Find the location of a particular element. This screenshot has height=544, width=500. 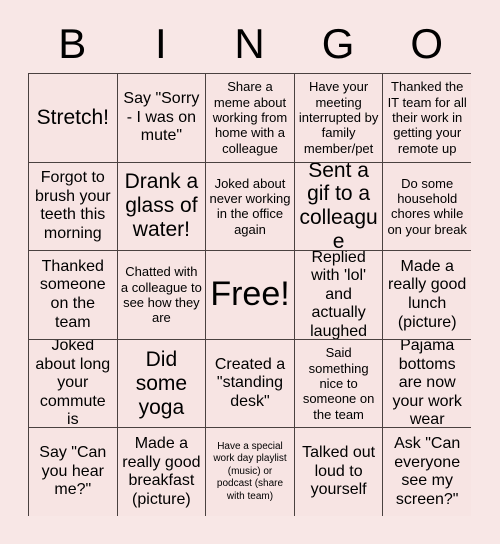

bingo-cell-text: Pajama bottoms are now your work wear is located at coordinates (427, 383).